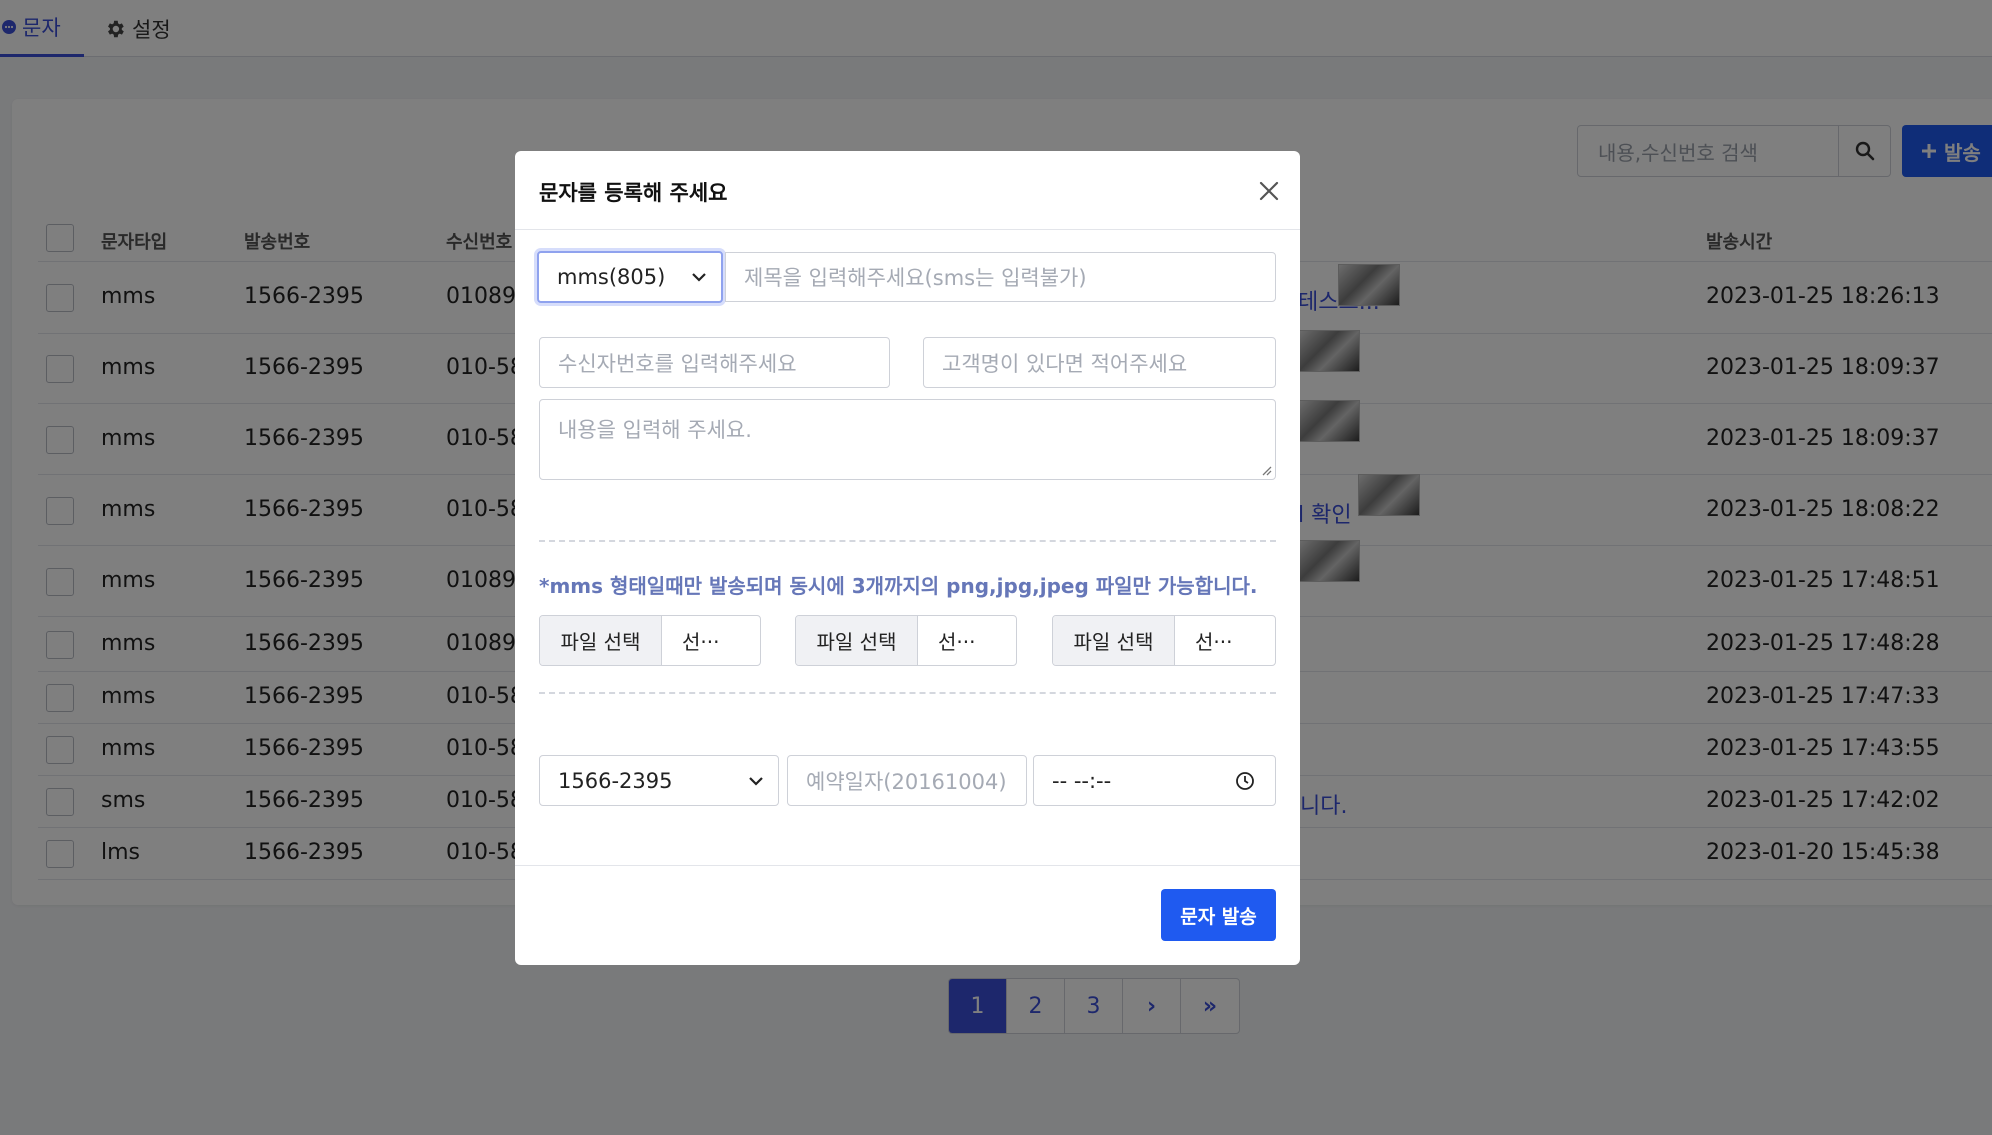  What do you see at coordinates (1218, 915) in the screenshot?
I see `submit-sms-button: 문자 발송` at bounding box center [1218, 915].